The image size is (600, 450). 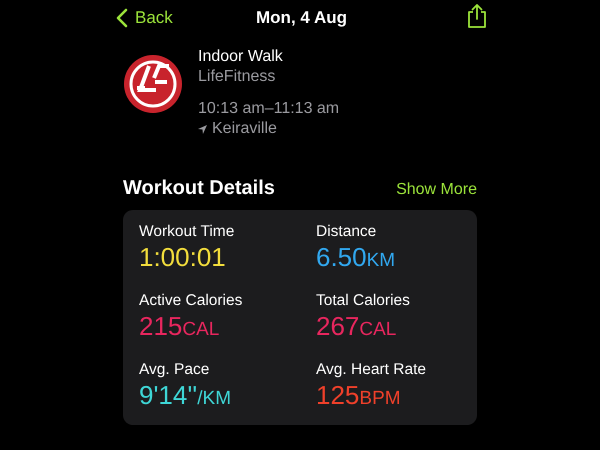 What do you see at coordinates (183, 257) in the screenshot?
I see `metric-value: 1:00:01` at bounding box center [183, 257].